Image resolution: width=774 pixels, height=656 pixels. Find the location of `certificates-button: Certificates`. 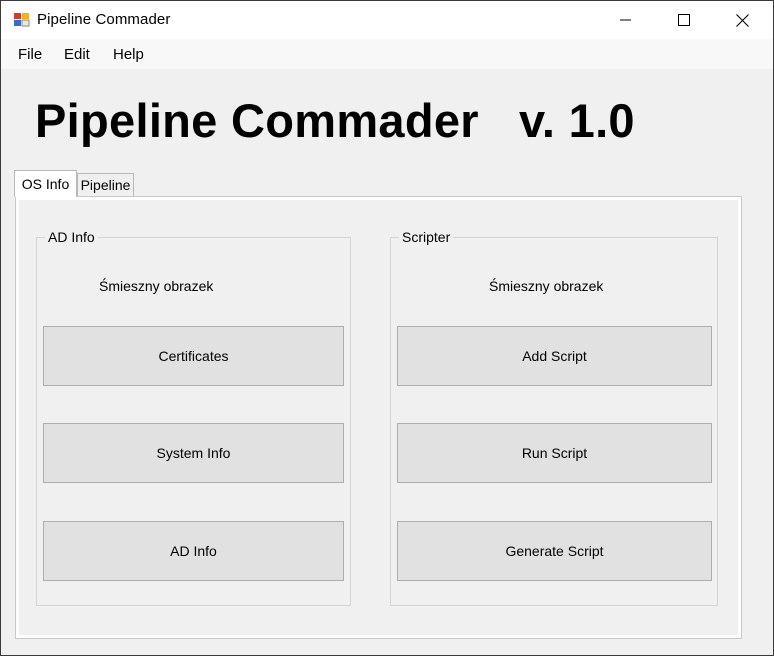

certificates-button: Certificates is located at coordinates (193, 356).